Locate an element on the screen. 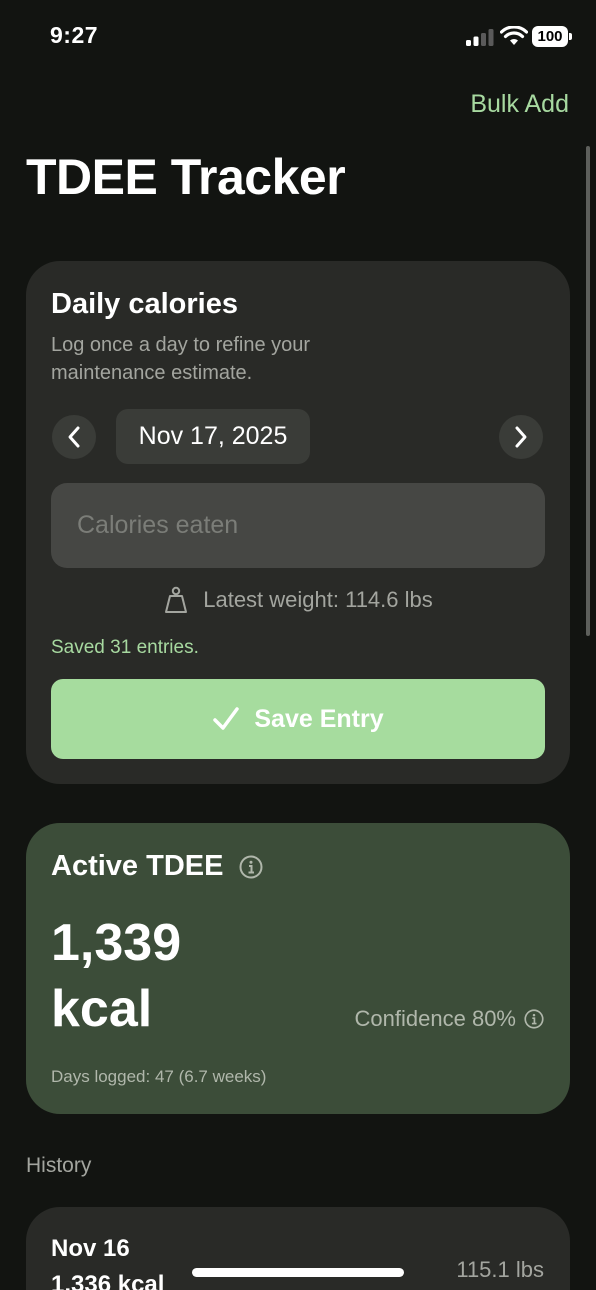  scale-icon is located at coordinates (176, 599).